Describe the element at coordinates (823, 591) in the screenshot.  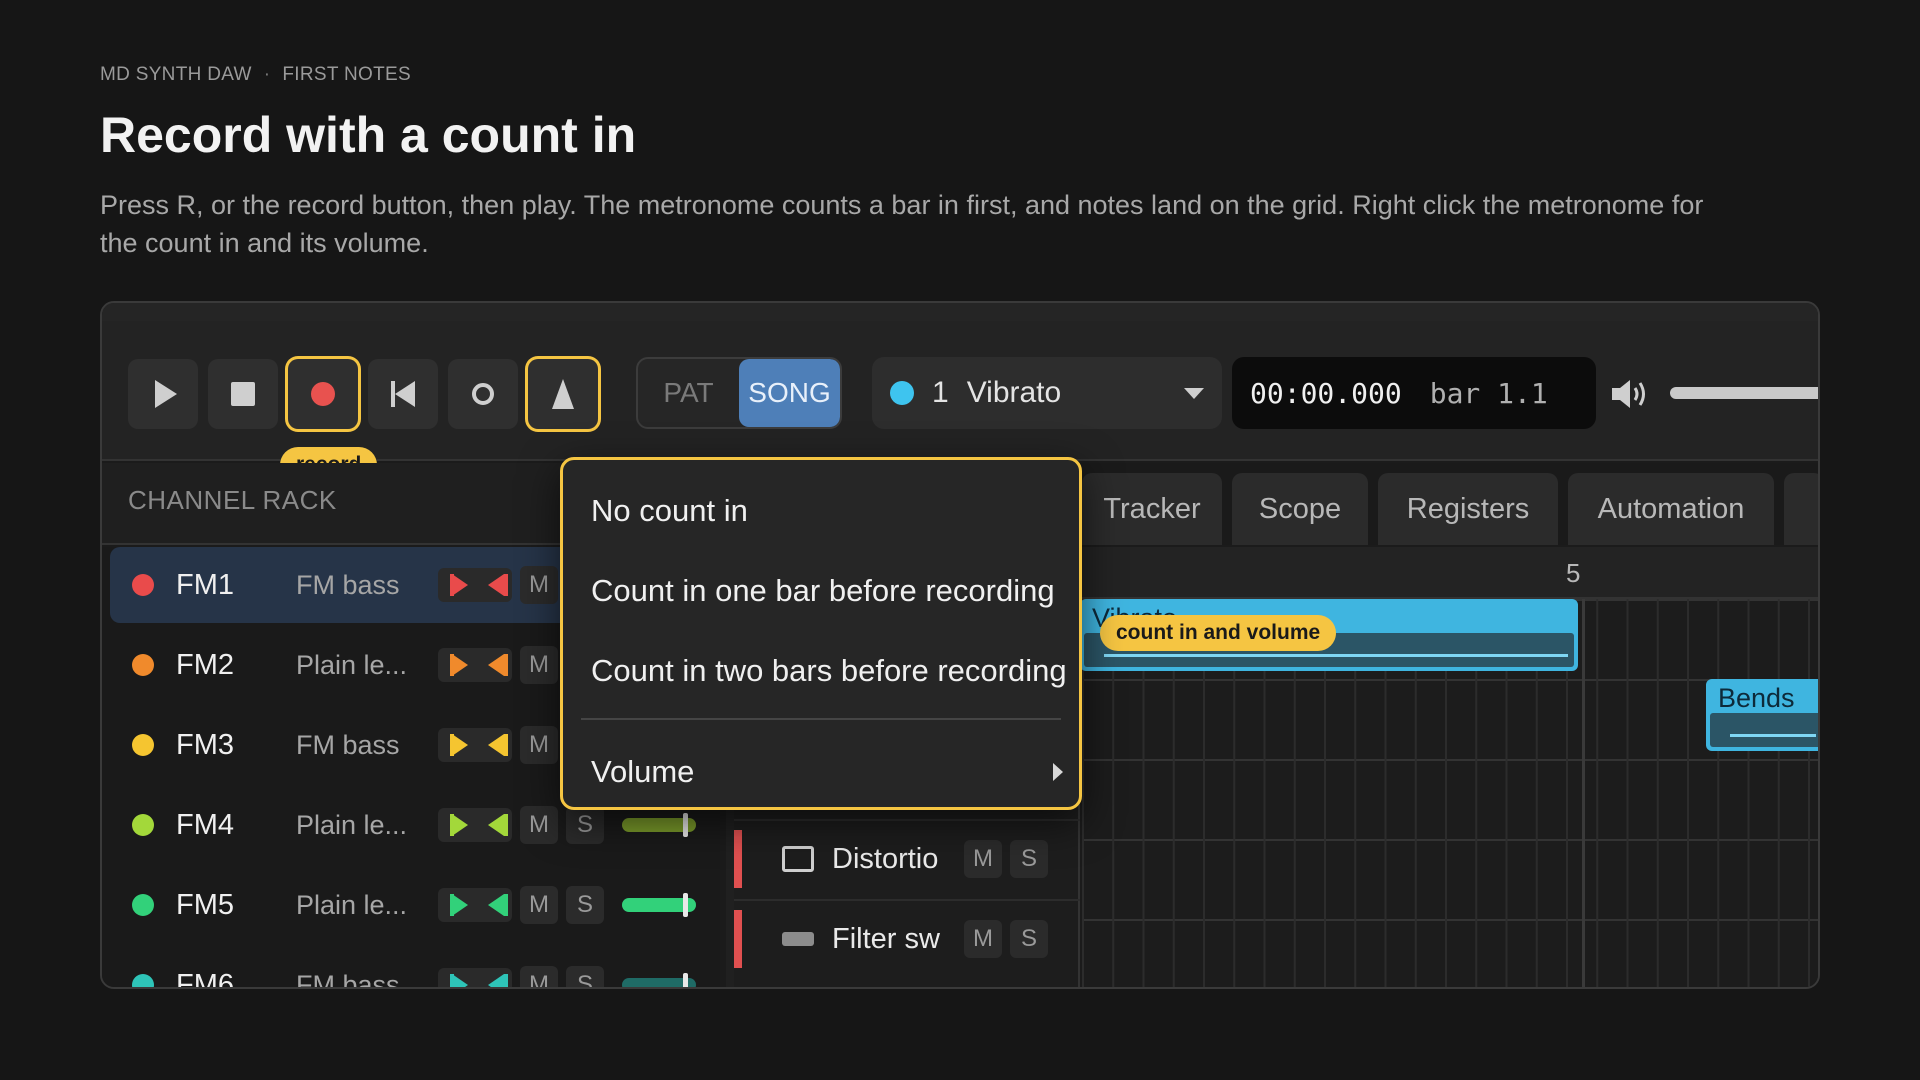
I see `menu-item-count-in-one-bar: Count in one bar before recording` at that location.